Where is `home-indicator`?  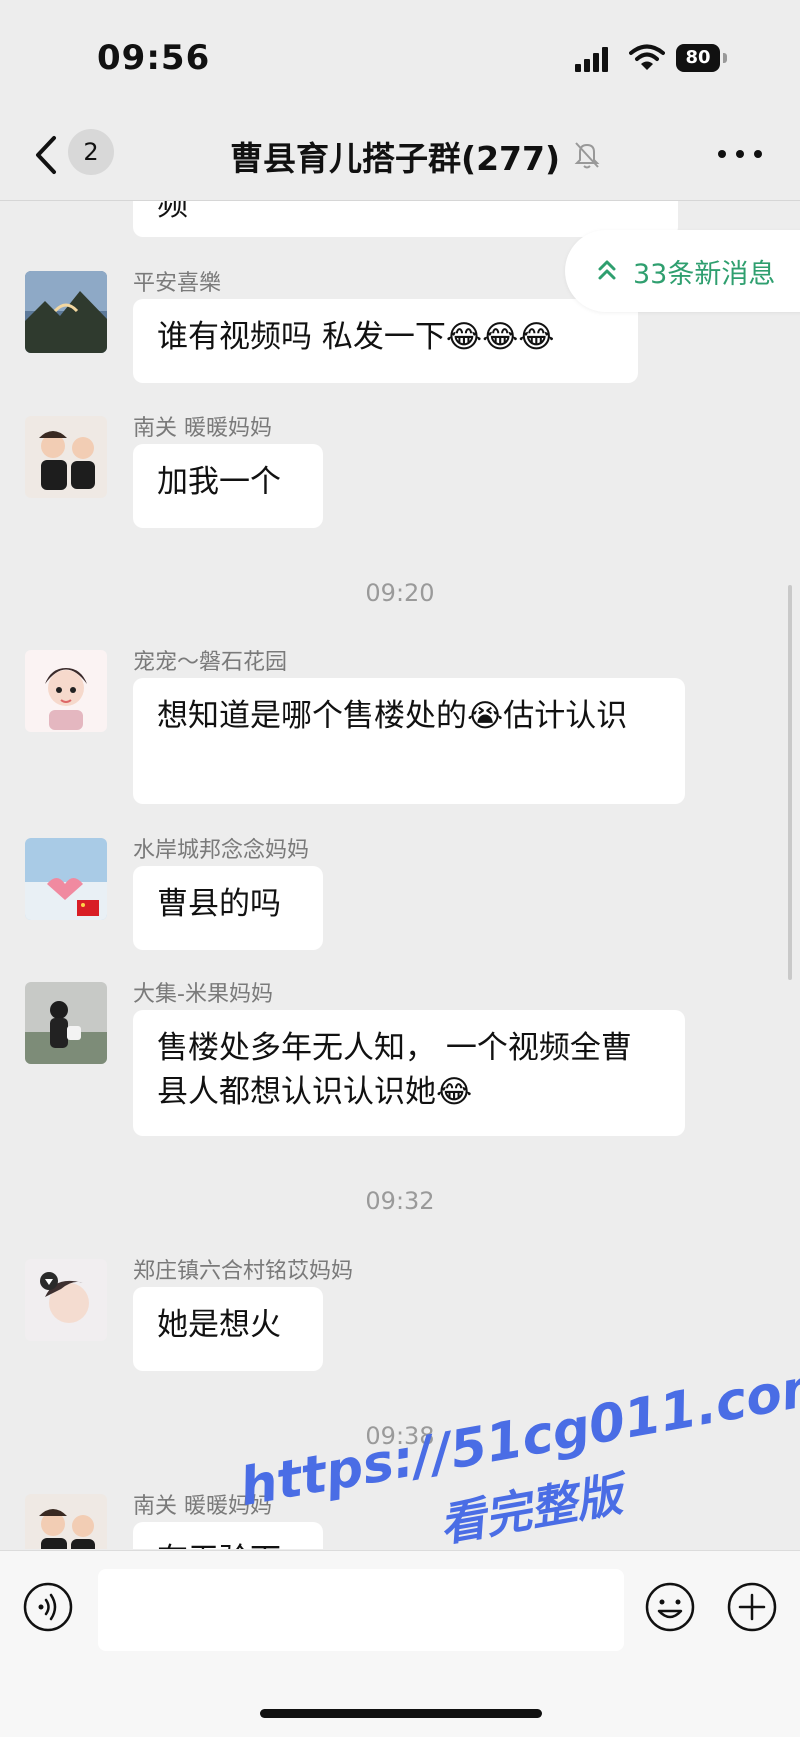 home-indicator is located at coordinates (401, 1713).